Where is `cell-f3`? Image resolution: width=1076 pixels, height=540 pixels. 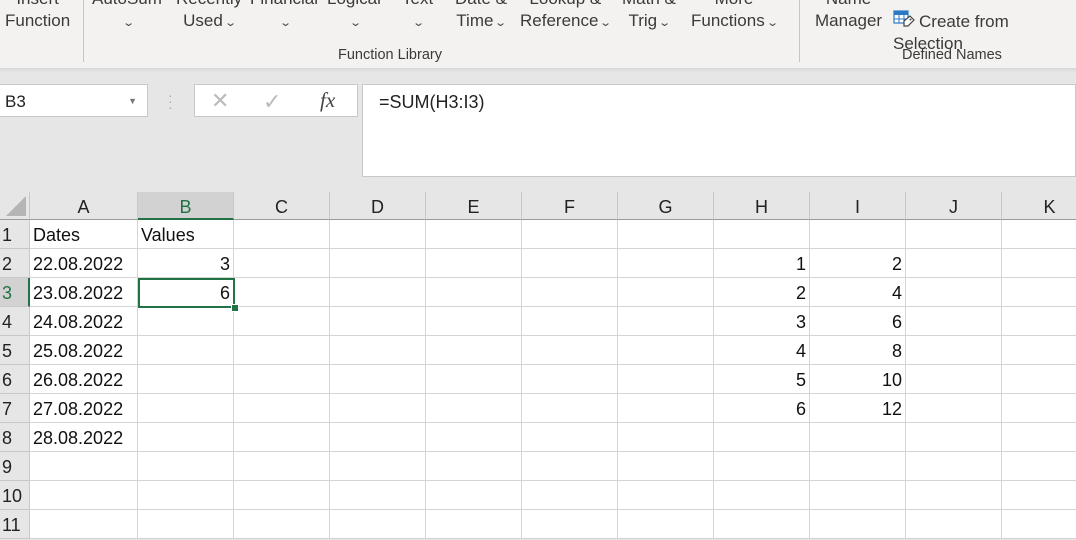 cell-f3 is located at coordinates (570, 292).